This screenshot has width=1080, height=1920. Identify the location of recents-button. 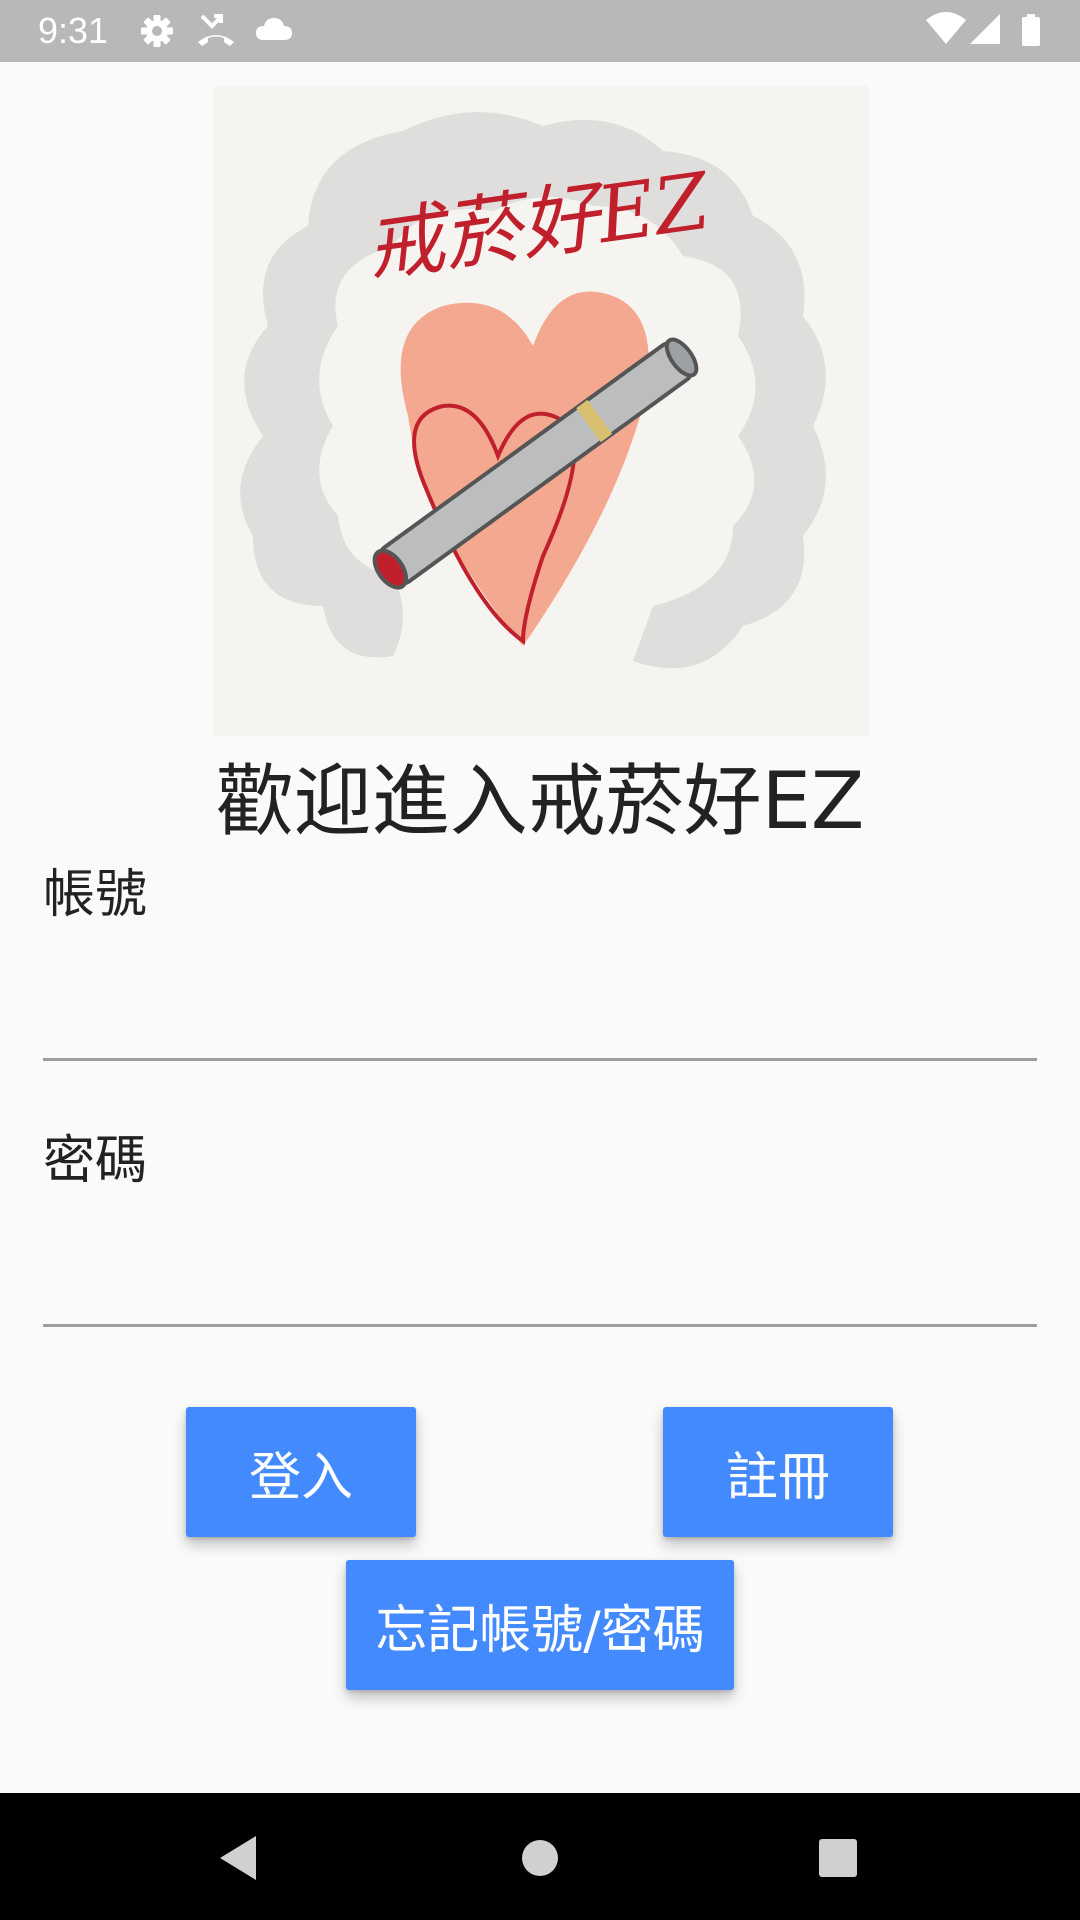
(838, 1858).